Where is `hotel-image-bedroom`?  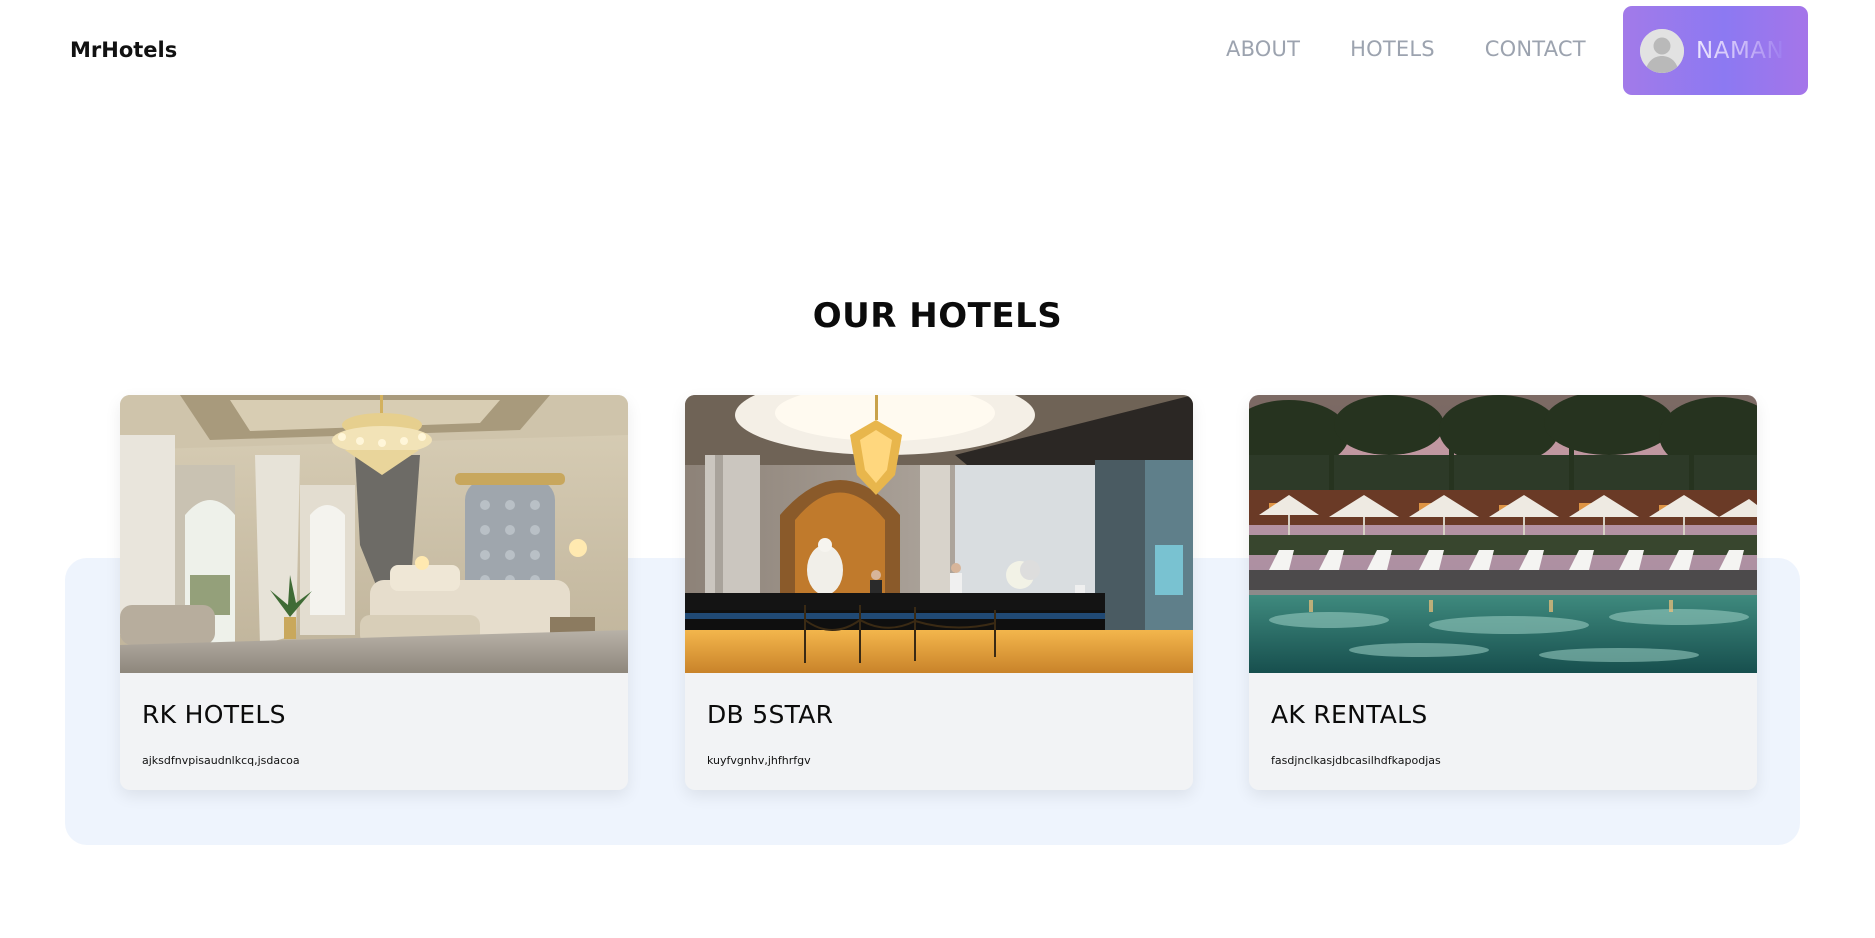 hotel-image-bedroom is located at coordinates (374, 534).